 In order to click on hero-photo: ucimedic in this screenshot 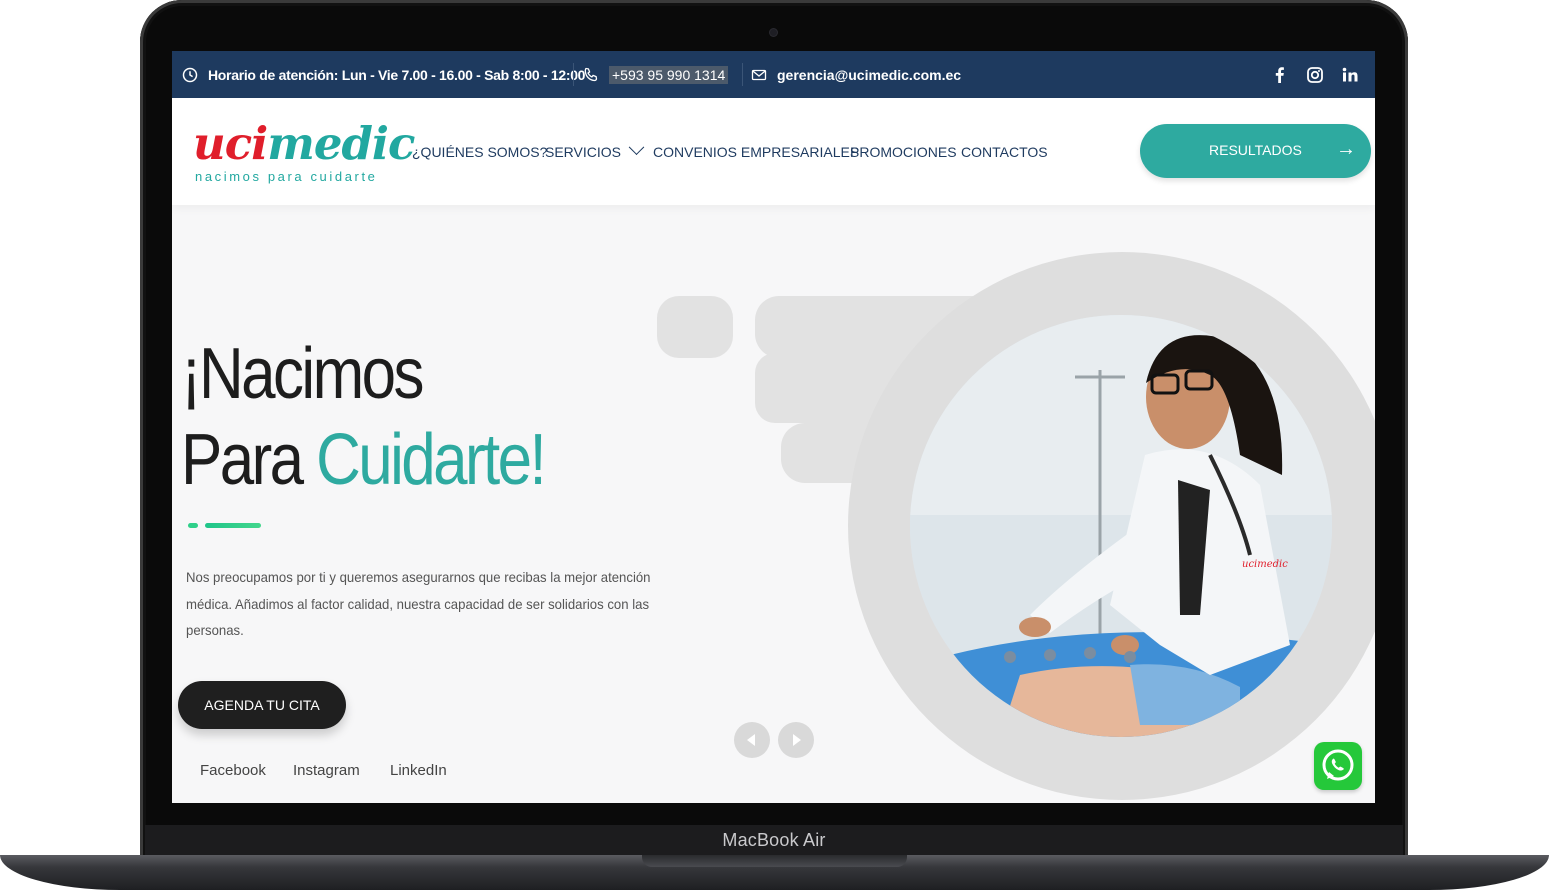, I will do `click(1121, 526)`.